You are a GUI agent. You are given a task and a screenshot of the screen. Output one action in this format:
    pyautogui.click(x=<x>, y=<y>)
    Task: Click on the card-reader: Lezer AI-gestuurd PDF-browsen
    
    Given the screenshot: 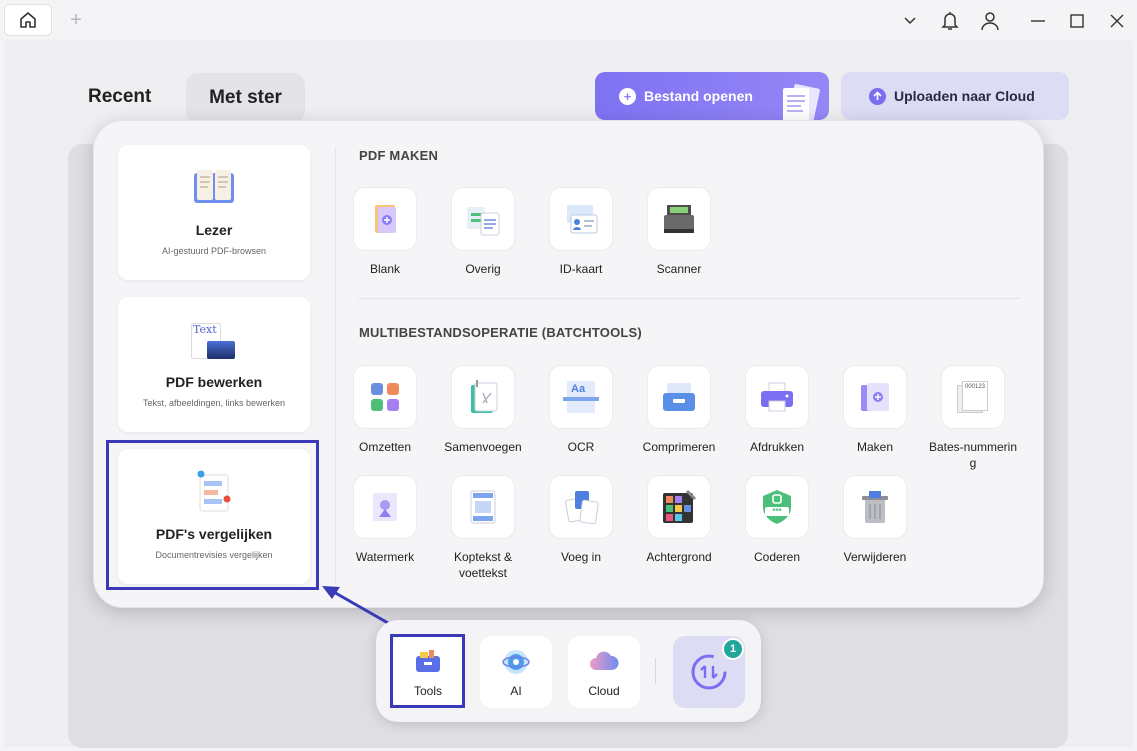 What is the action you would take?
    pyautogui.click(x=214, y=212)
    